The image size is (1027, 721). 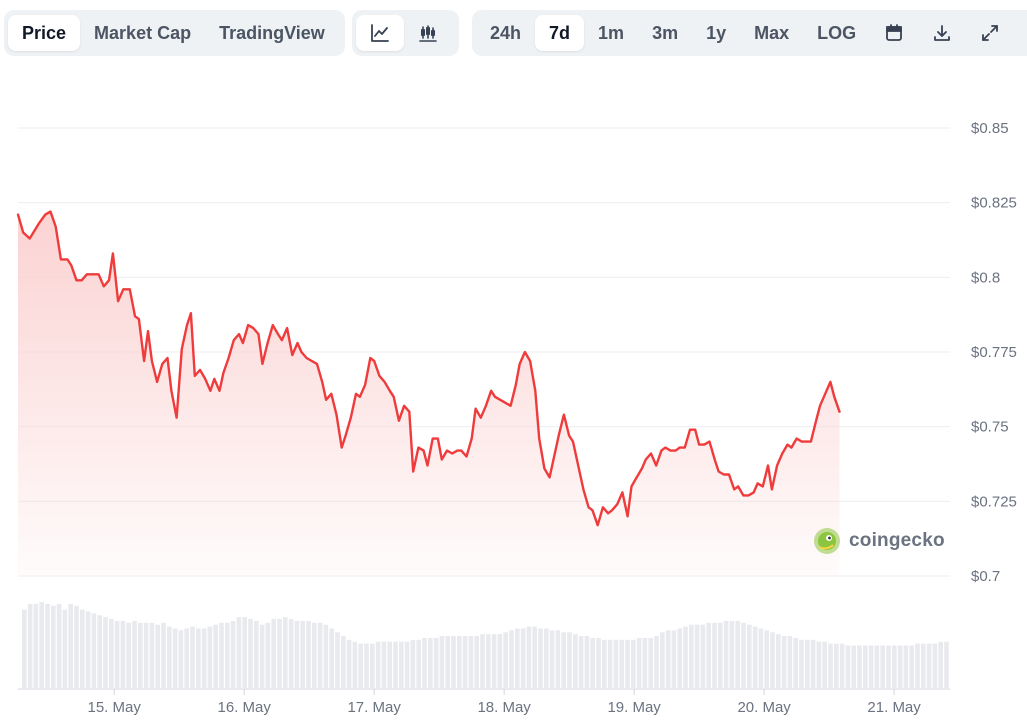 I want to click on y-tick-label: $0.8, so click(x=985, y=277).